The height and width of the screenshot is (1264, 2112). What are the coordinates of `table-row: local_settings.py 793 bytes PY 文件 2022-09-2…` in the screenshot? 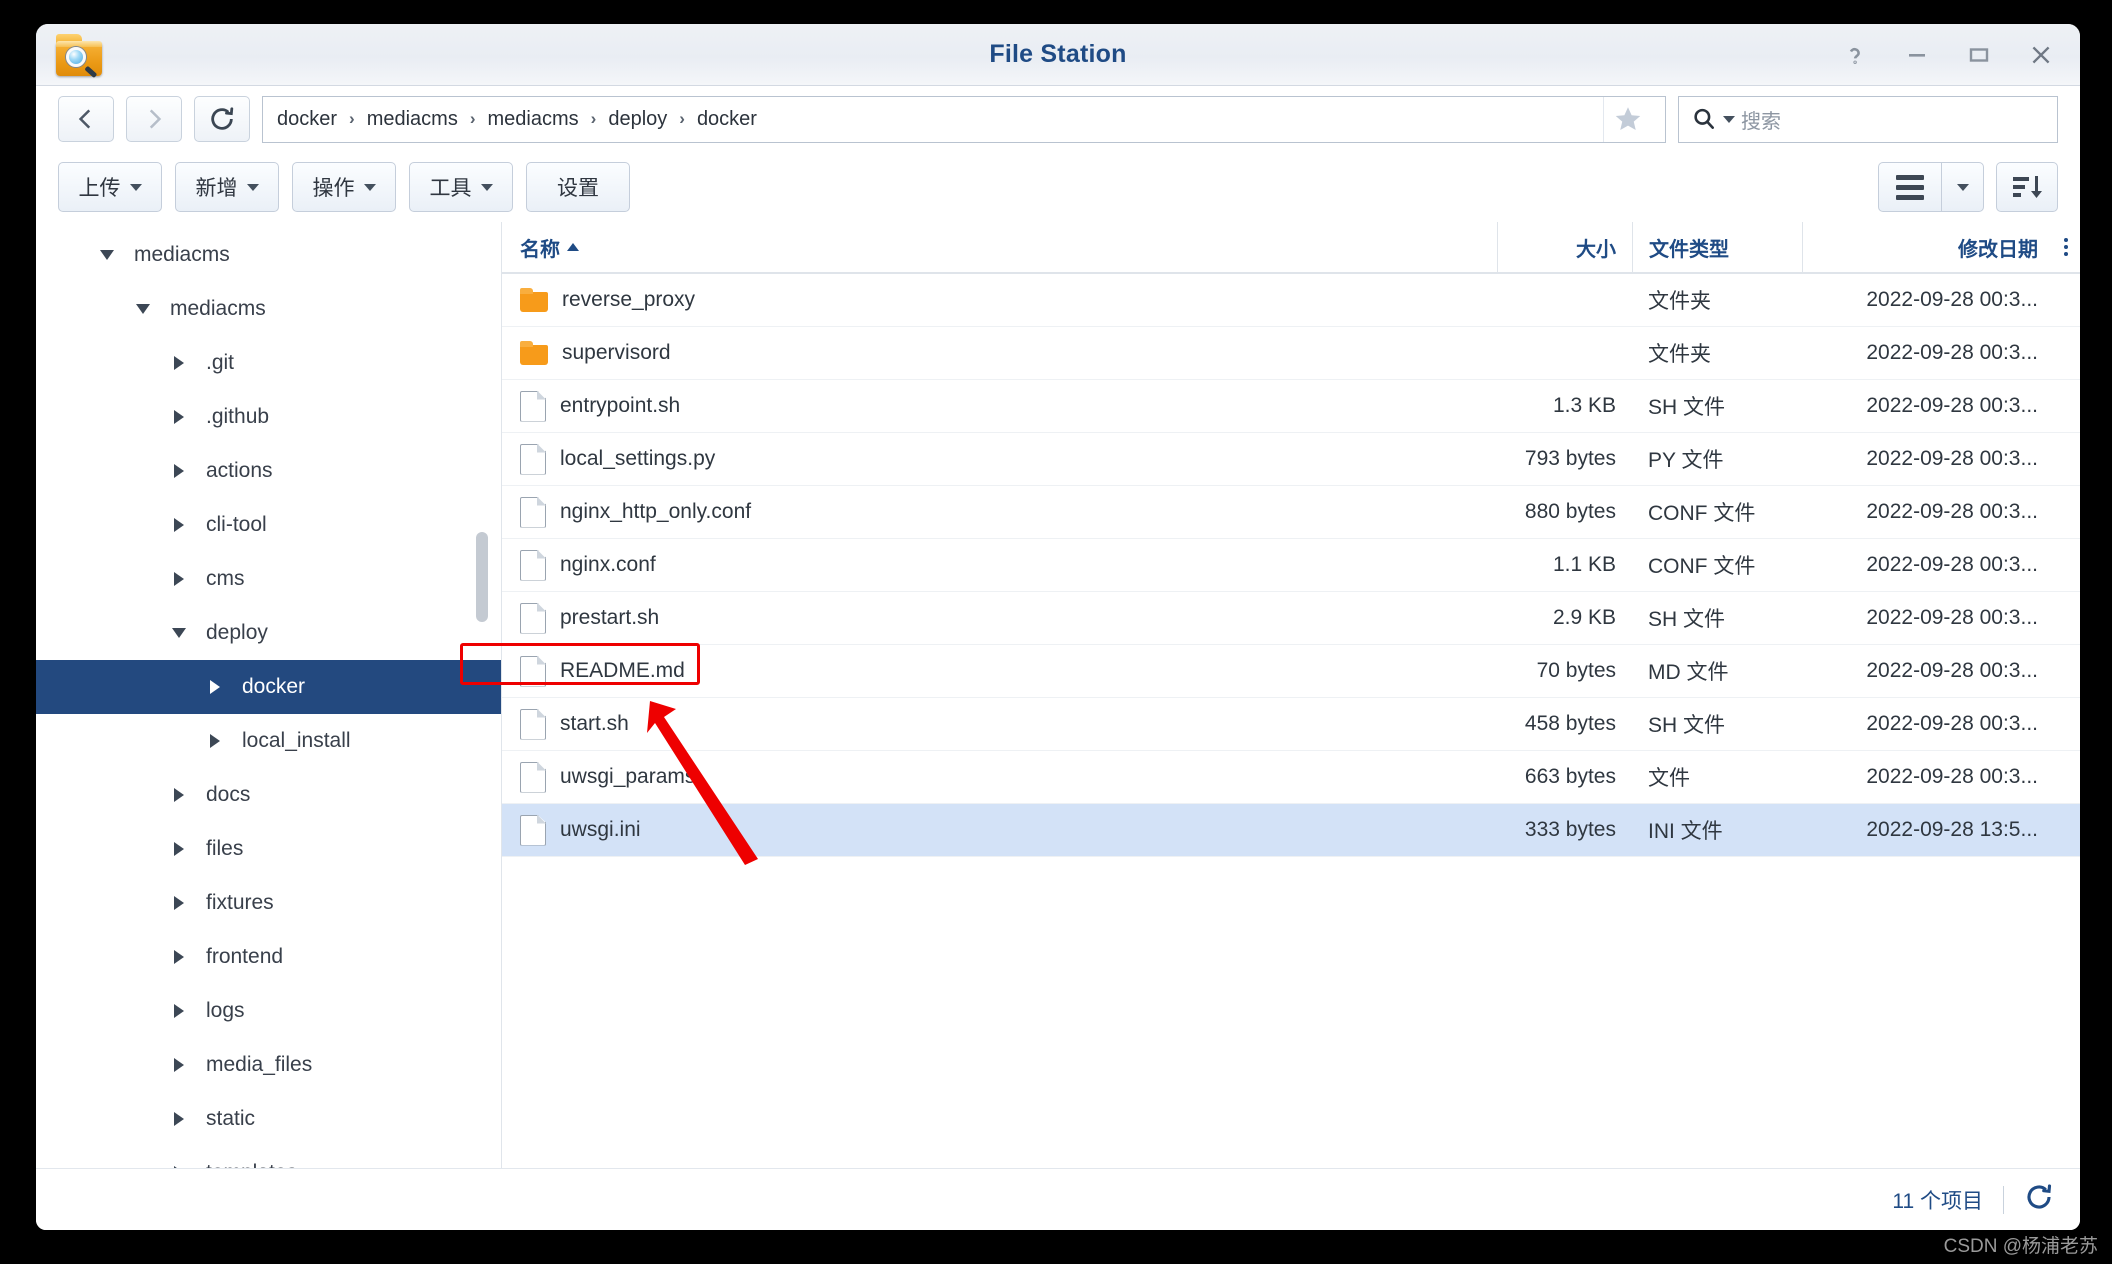 It's located at (1291, 459).